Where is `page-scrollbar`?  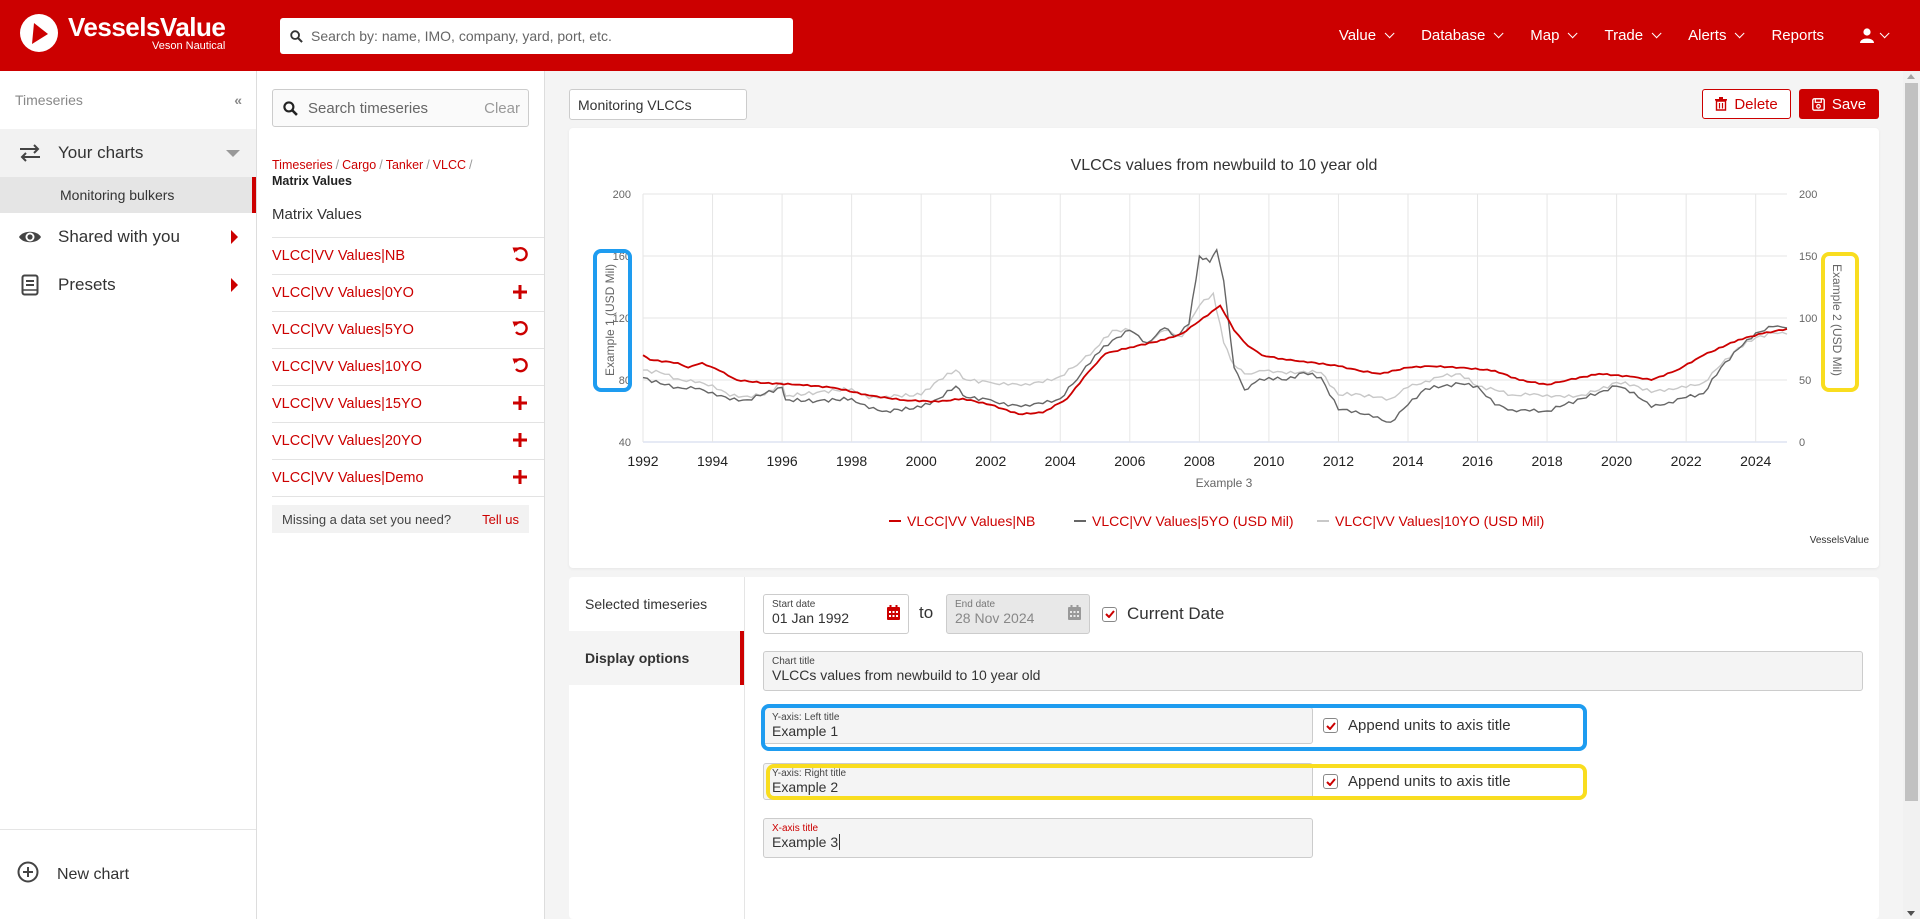 page-scrollbar is located at coordinates (1911, 495).